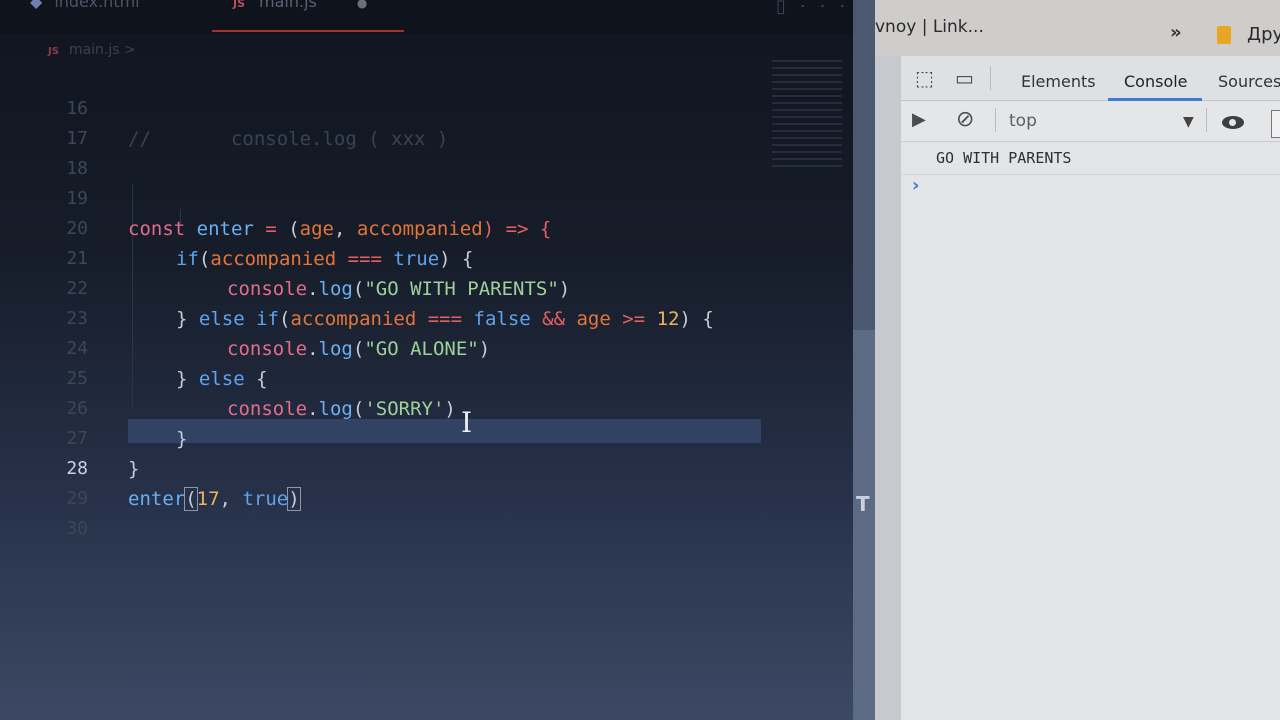 The height and width of the screenshot is (720, 1280). Describe the element at coordinates (1263, 34) in the screenshot. I see `bookmark-folder-label: Дру` at that location.